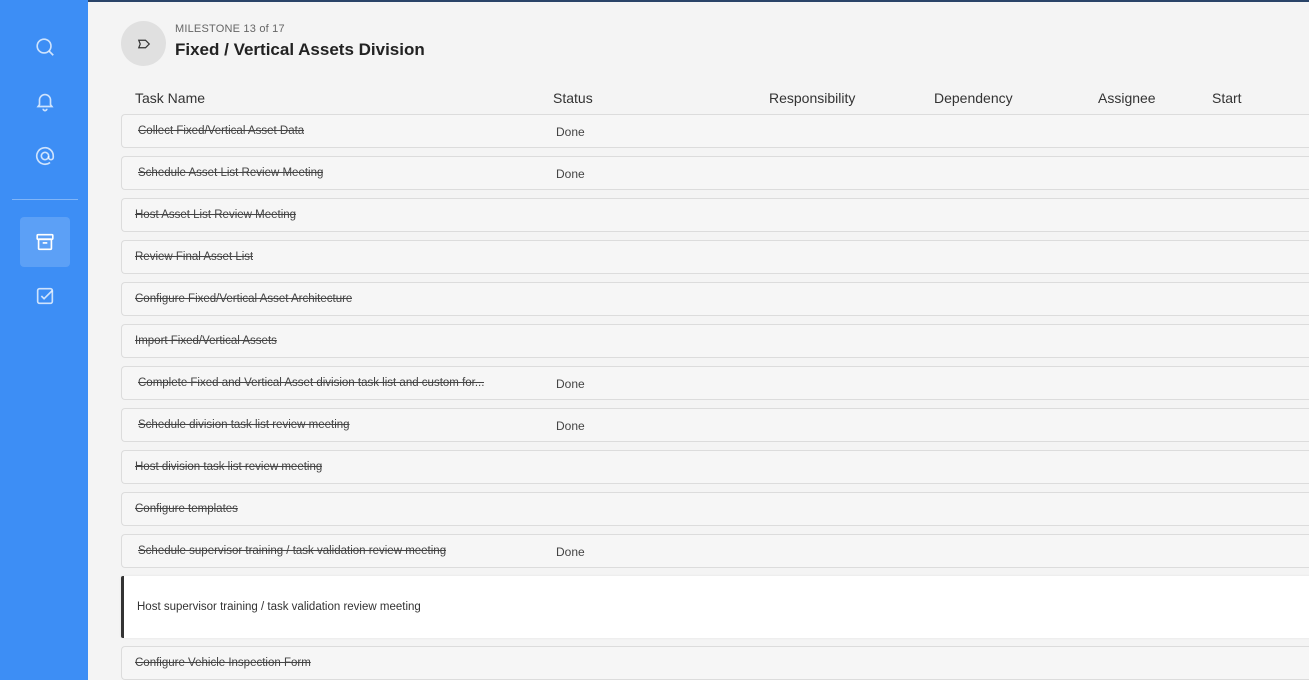 This screenshot has width=1309, height=680. What do you see at coordinates (206, 341) in the screenshot?
I see `task-name: Import Fixed/Vertical Assets` at bounding box center [206, 341].